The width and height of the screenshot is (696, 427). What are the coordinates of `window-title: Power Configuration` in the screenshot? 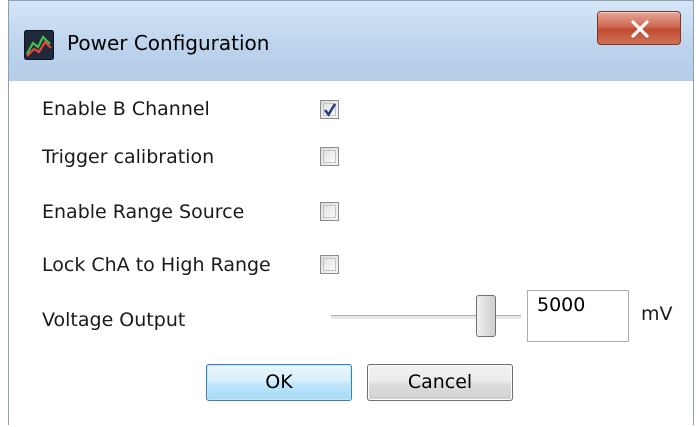 It's located at (168, 43).